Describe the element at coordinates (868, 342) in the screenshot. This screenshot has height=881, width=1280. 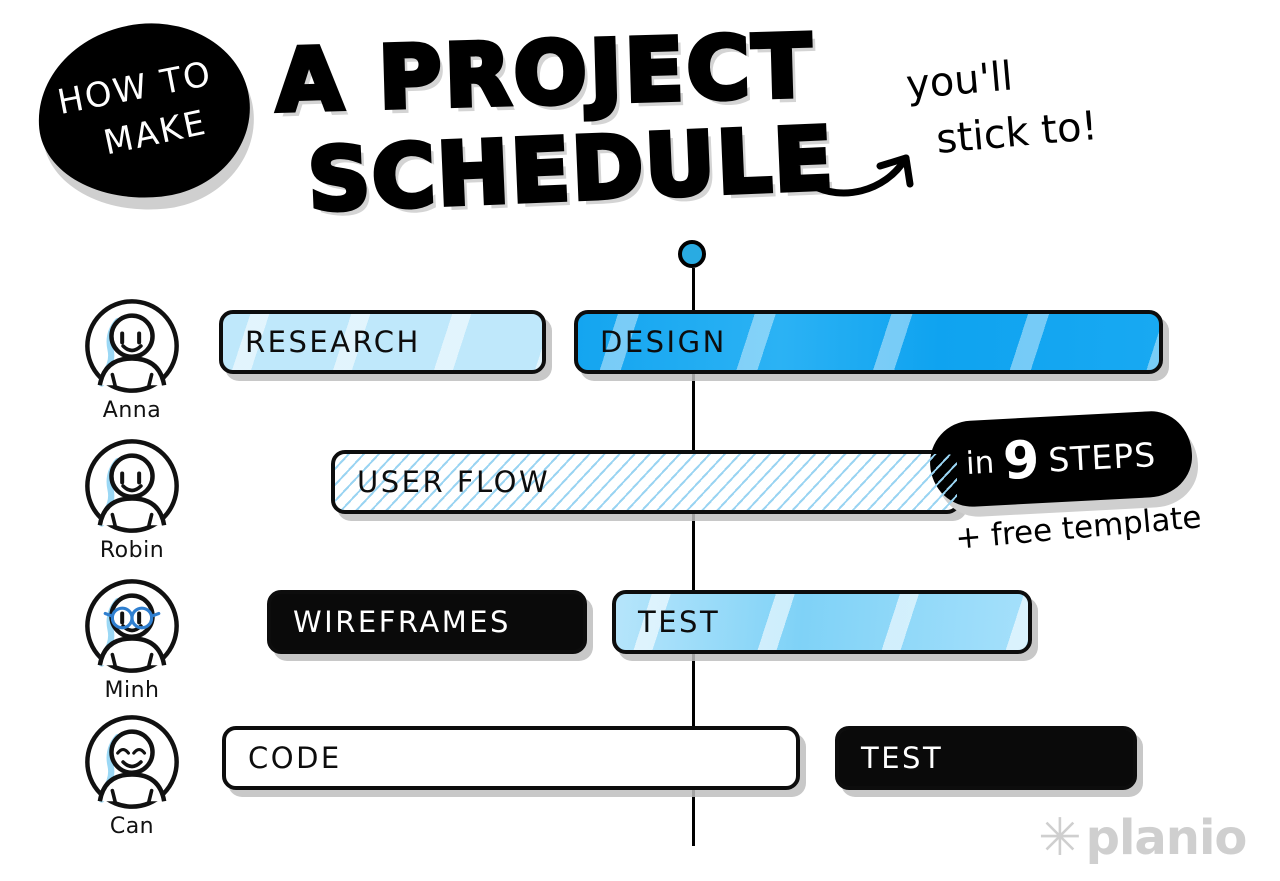
I see `gantt-bar-design: DESIGN` at that location.